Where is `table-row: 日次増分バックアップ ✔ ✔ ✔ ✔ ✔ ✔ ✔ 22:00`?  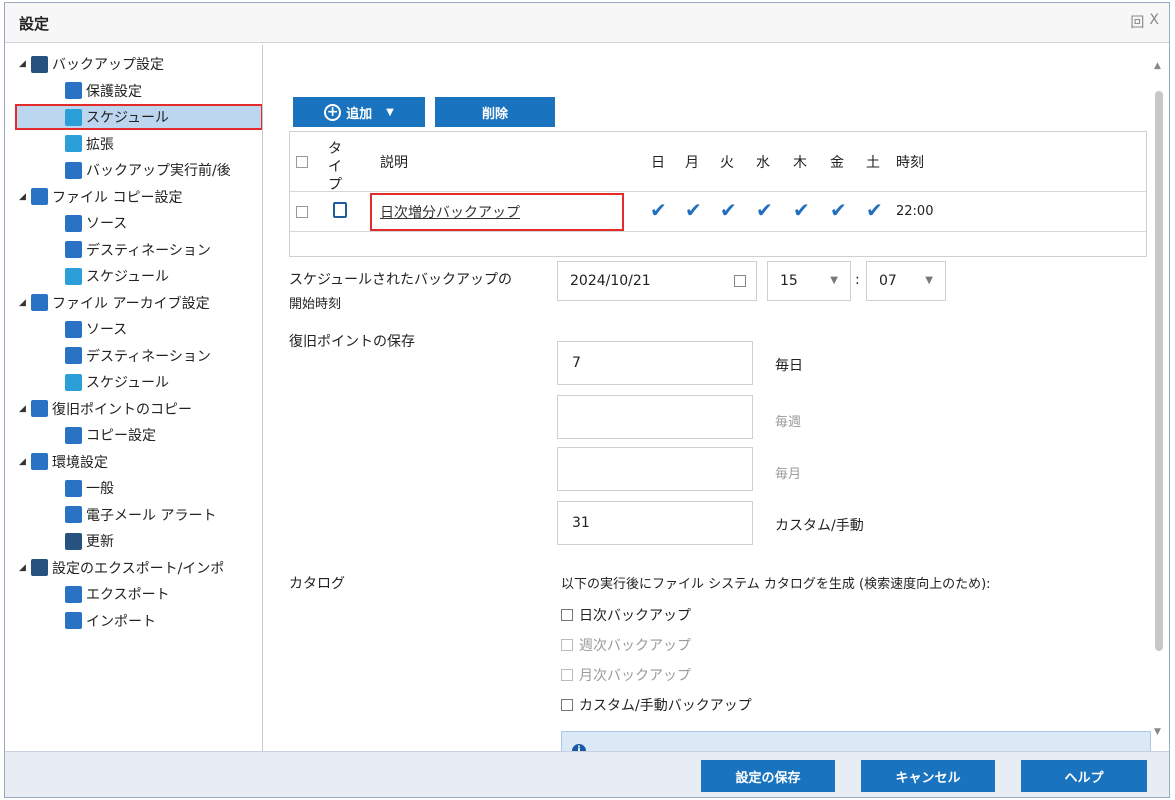
table-row: 日次増分バックアップ ✔ ✔ ✔ ✔ ✔ ✔ ✔ 22:00 is located at coordinates (718, 212).